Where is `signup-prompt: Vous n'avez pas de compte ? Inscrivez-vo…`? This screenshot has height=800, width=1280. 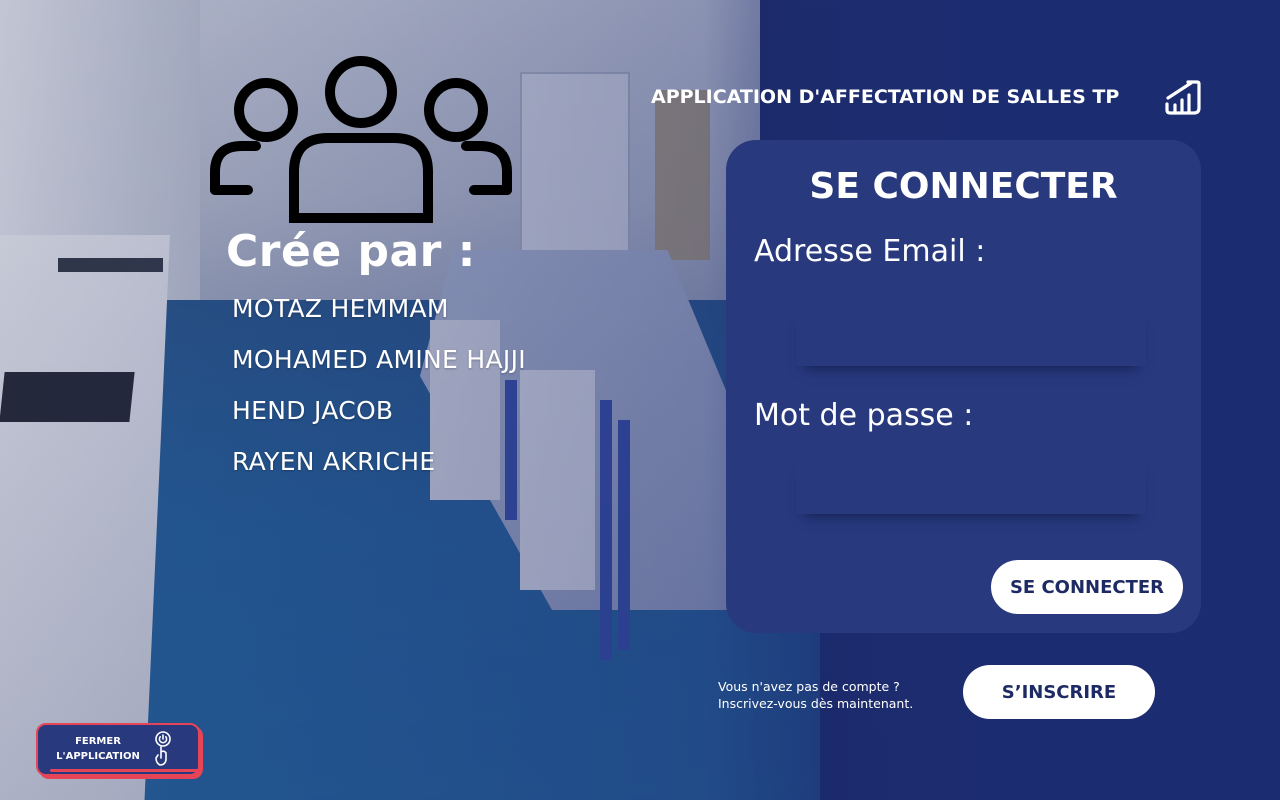
signup-prompt: Vous n'avez pas de compte ? Inscrivez-vo… is located at coordinates (815, 695).